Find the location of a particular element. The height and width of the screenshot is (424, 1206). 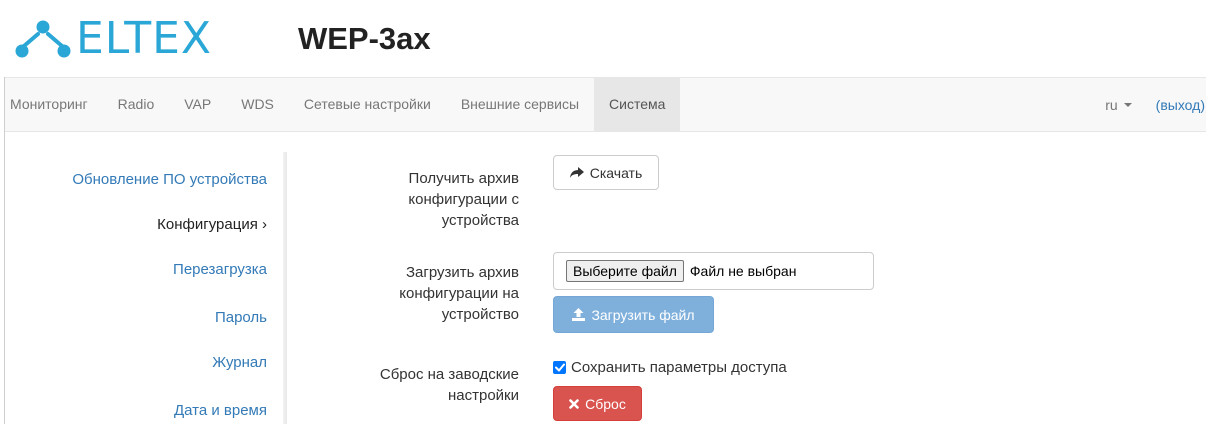

upload-file-button-label: Загрузить файл is located at coordinates (643, 314).